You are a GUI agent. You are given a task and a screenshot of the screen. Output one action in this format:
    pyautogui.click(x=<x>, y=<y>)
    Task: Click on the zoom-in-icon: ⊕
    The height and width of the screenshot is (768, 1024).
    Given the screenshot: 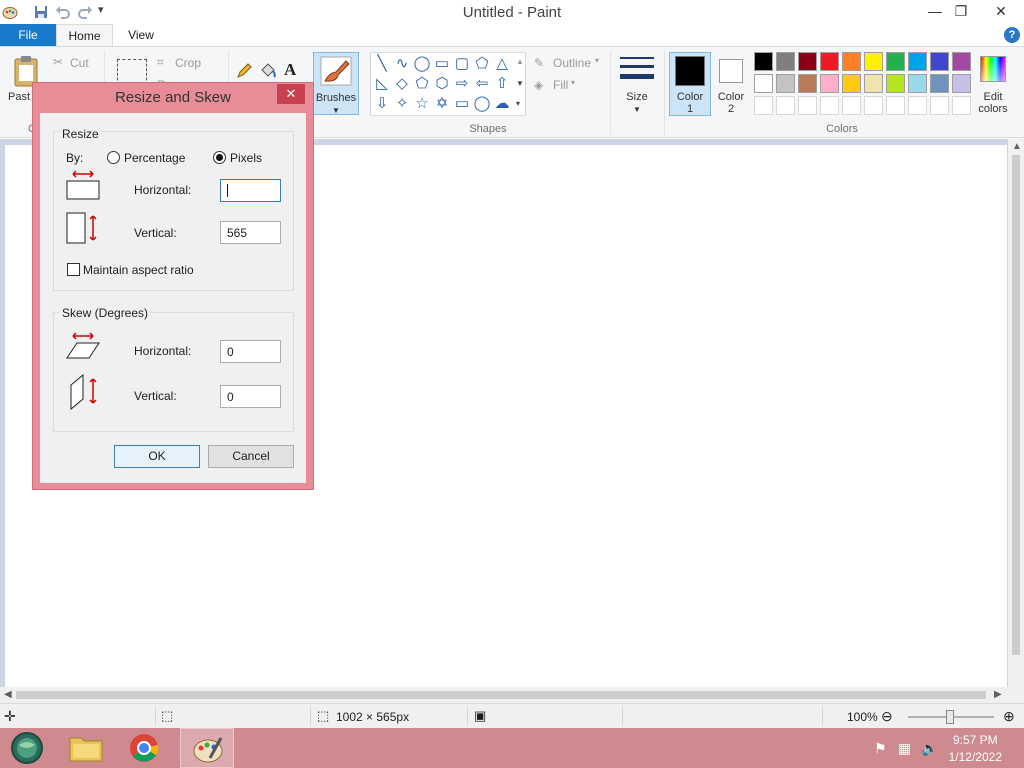 What is the action you would take?
    pyautogui.click(x=1009, y=716)
    